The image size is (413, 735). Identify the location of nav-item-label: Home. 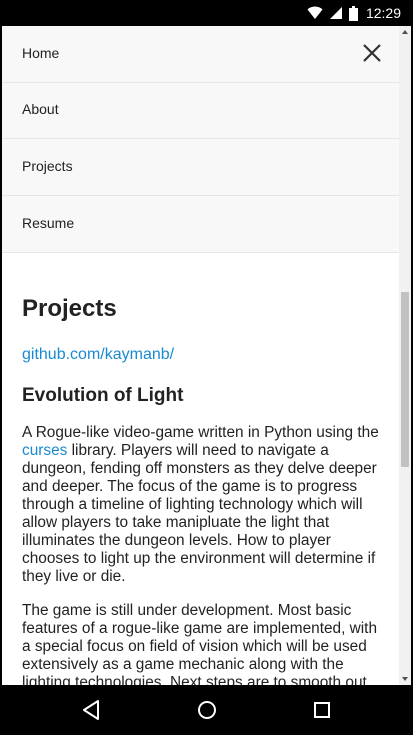
(41, 53).